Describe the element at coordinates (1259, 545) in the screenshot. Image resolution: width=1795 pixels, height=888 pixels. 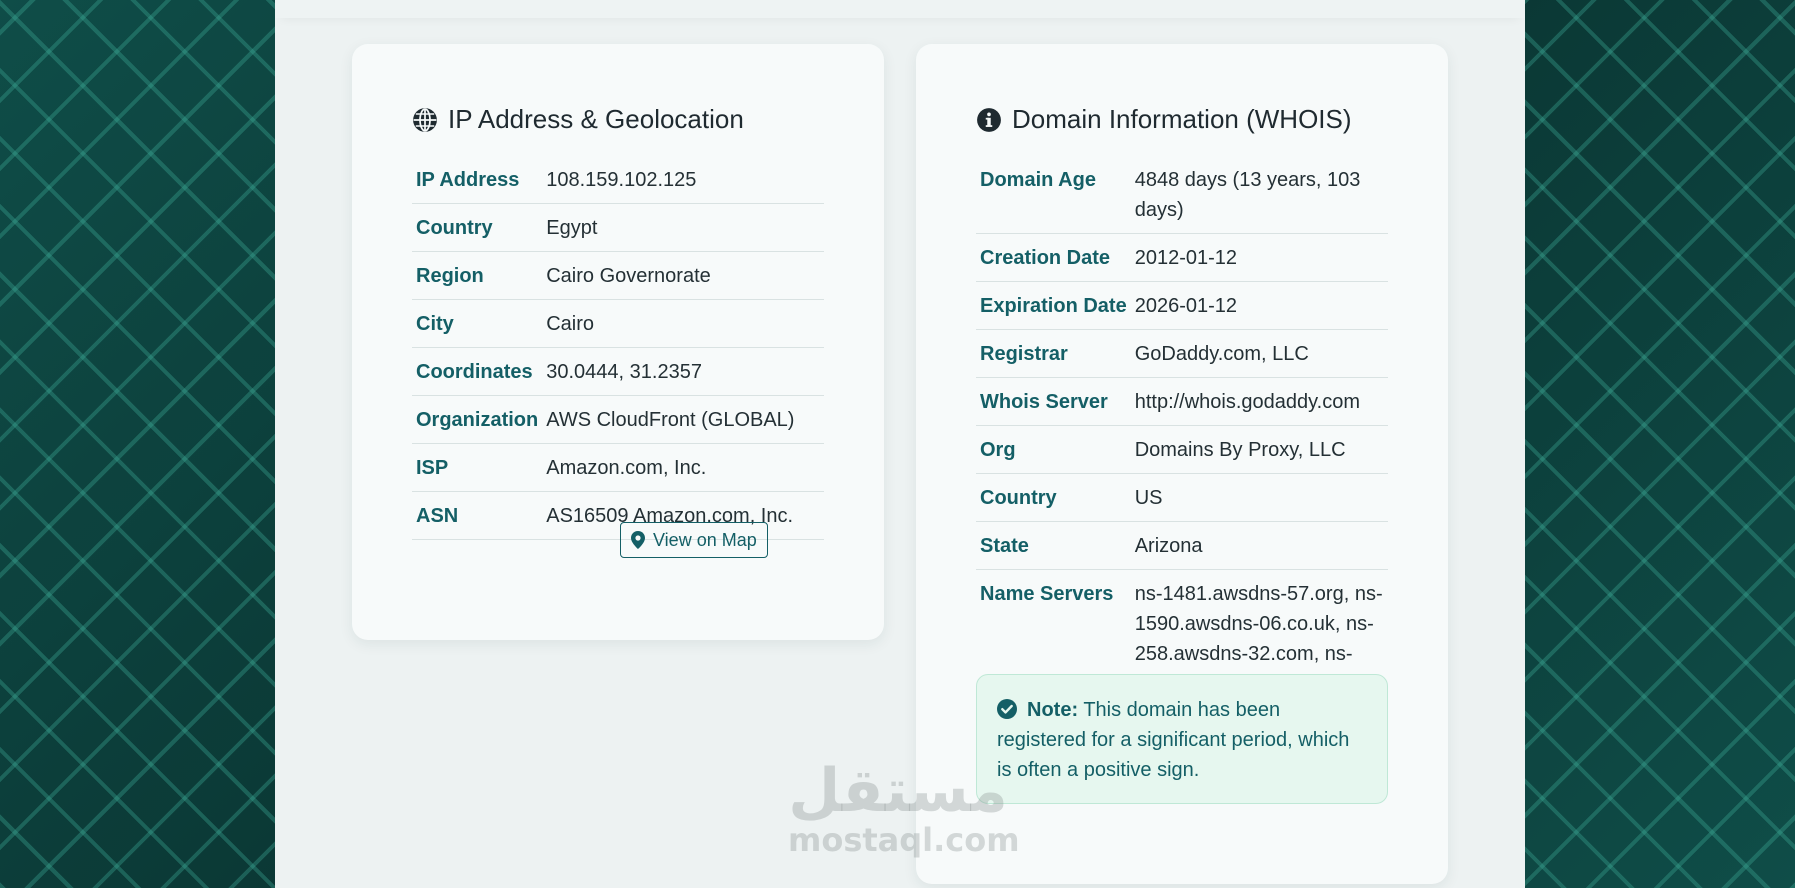
I see `info-row-value: Arizona` at that location.